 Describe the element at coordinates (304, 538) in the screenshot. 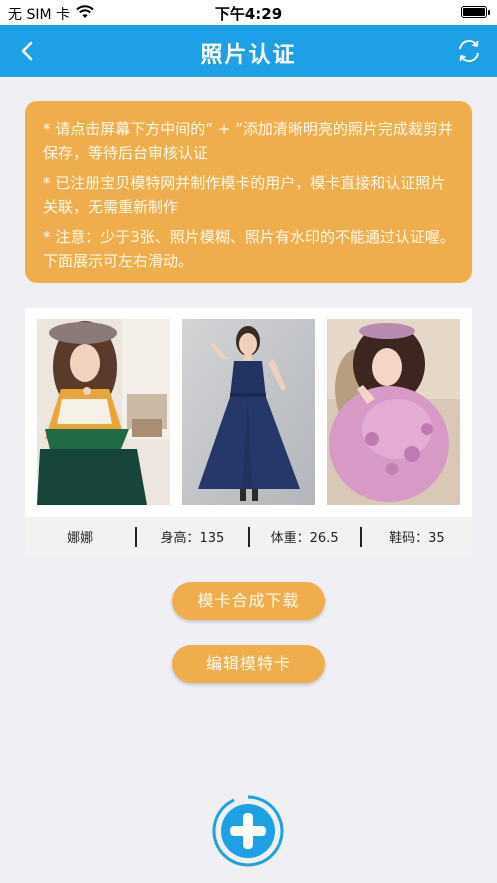

I see `model-weight: 体重：26.5` at that location.